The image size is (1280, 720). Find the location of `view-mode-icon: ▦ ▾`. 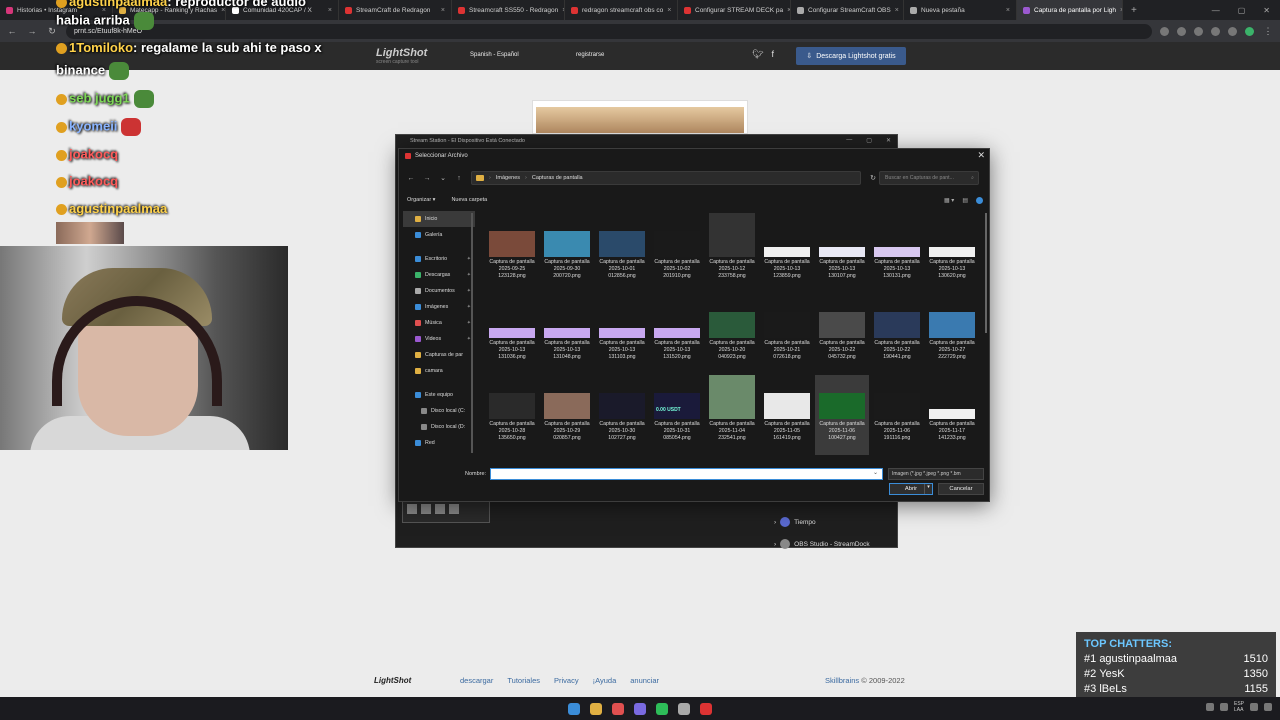

view-mode-icon: ▦ ▾ is located at coordinates (949, 200).